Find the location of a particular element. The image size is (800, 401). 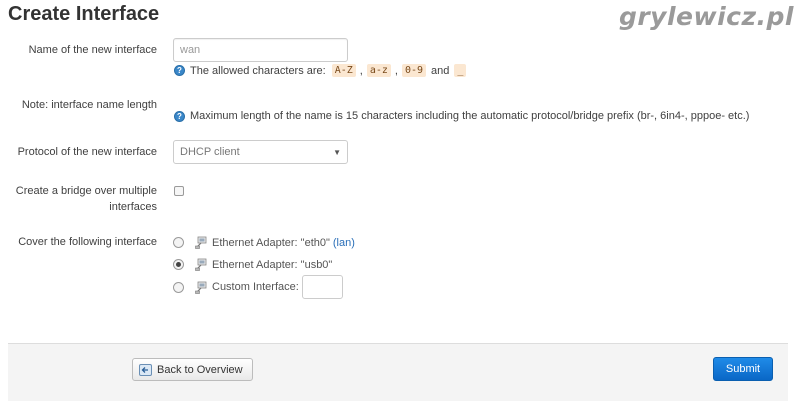

protocol-select: DHCP client ▼ is located at coordinates (260, 152).